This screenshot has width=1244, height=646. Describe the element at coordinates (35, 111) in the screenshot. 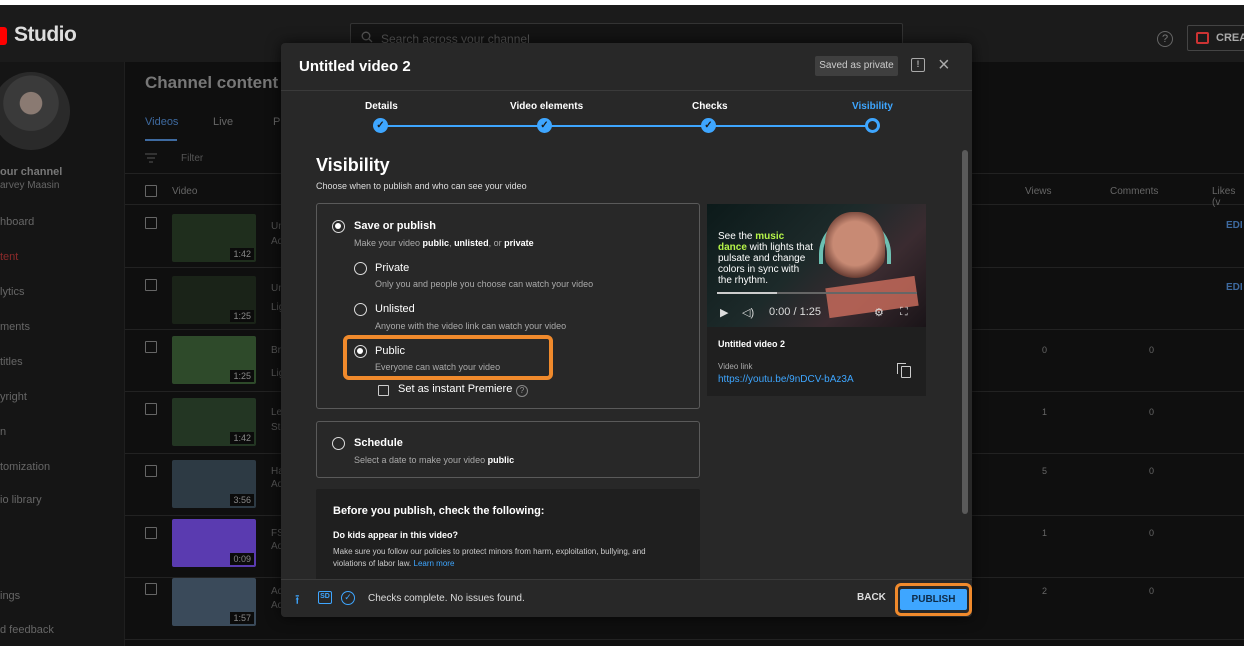

I see `channel-avatar` at that location.